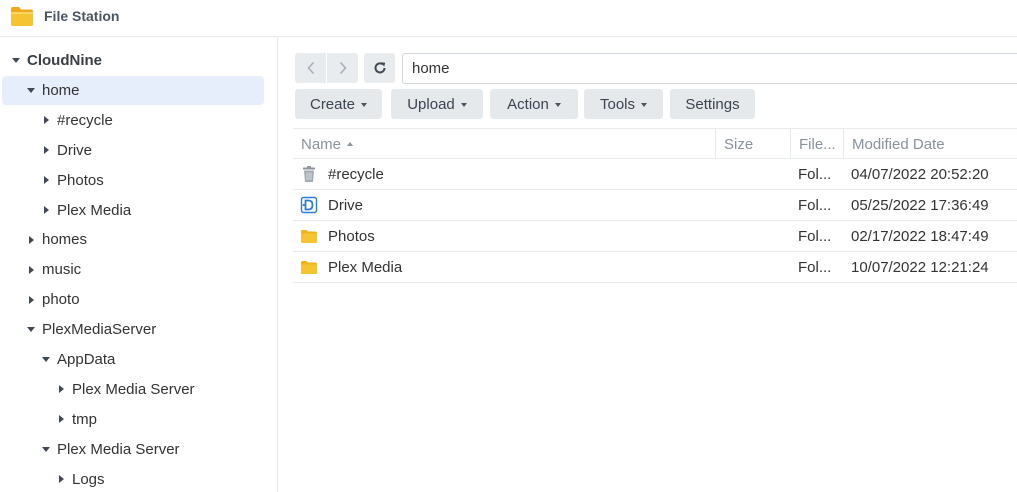 The height and width of the screenshot is (492, 1017). Describe the element at coordinates (655, 174) in the screenshot. I see `table-row: #recycle Fol... 04/07/2022 20:52:20` at that location.